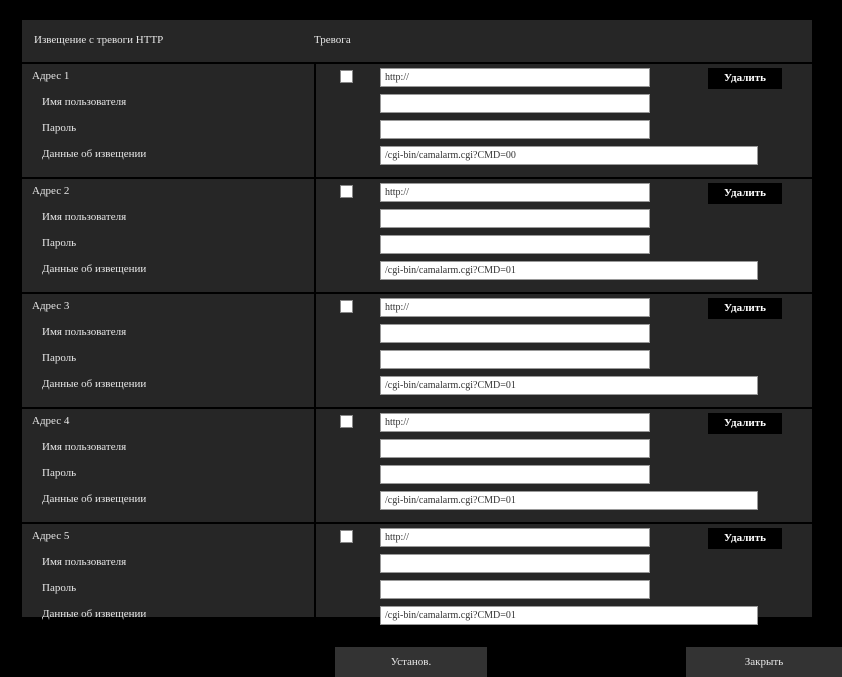  What do you see at coordinates (51, 536) in the screenshot?
I see `address-label: Адрес 5` at bounding box center [51, 536].